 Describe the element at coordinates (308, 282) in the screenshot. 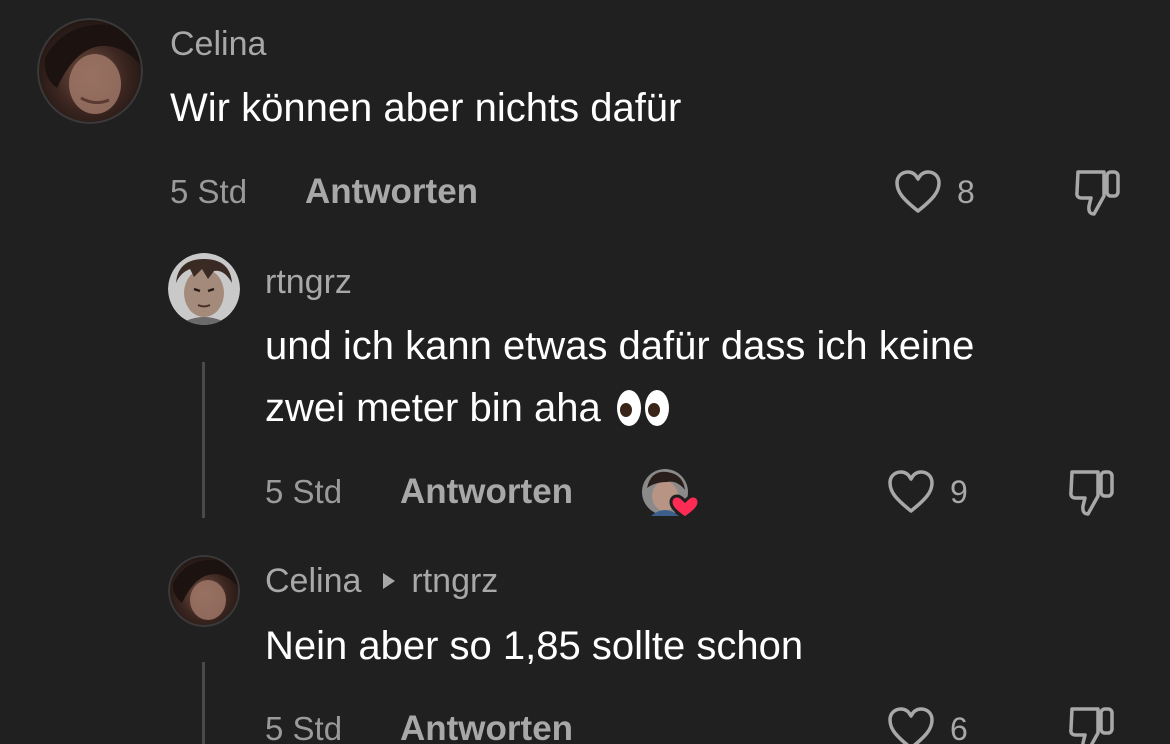

I see `comment-username: rtngrz` at that location.